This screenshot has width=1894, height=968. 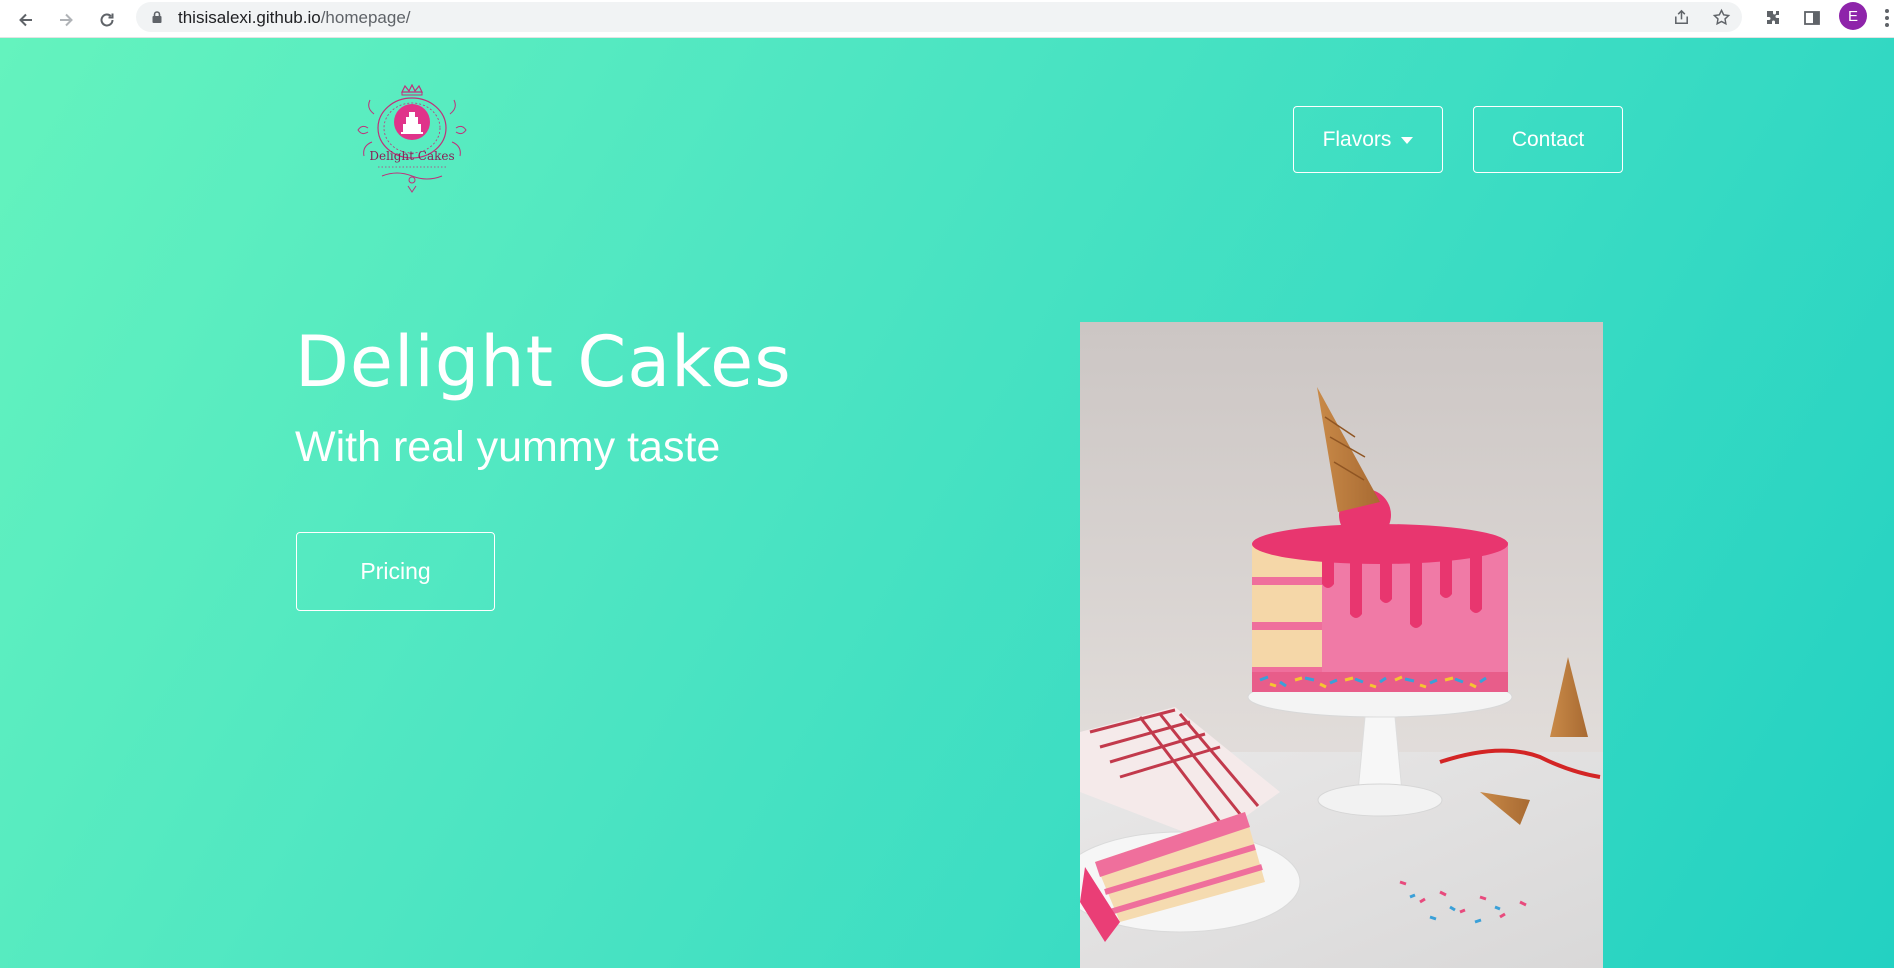 What do you see at coordinates (508, 447) in the screenshot?
I see `hero-subtitle: With real yummy taste` at bounding box center [508, 447].